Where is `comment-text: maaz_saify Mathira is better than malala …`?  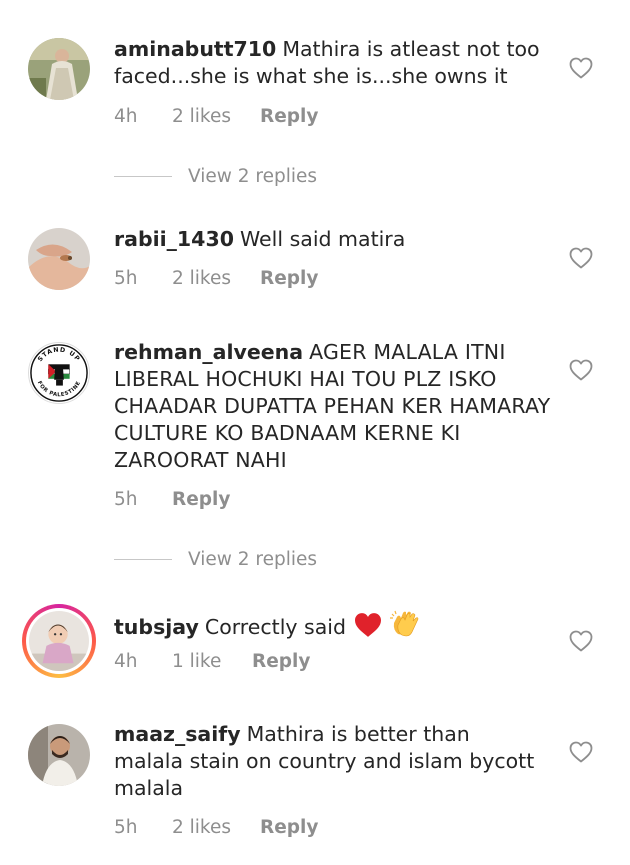 comment-text: maaz_saify Mathira is better than malala … is located at coordinates (329, 761).